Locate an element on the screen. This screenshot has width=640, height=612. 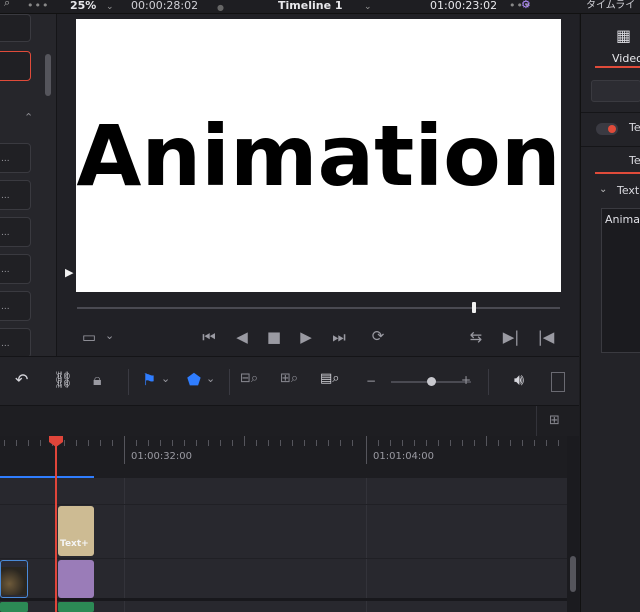
viewer-size-icon: ▭ is located at coordinates (89, 337).